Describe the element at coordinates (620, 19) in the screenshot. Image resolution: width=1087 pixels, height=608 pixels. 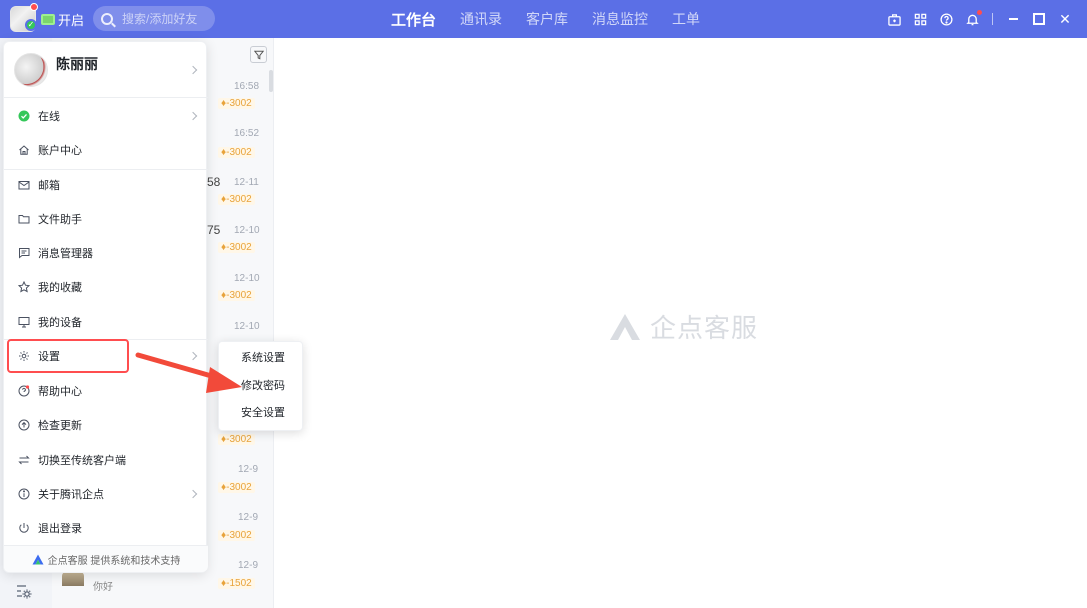
I see `nav-tab-message-monitor: 消息监控` at that location.